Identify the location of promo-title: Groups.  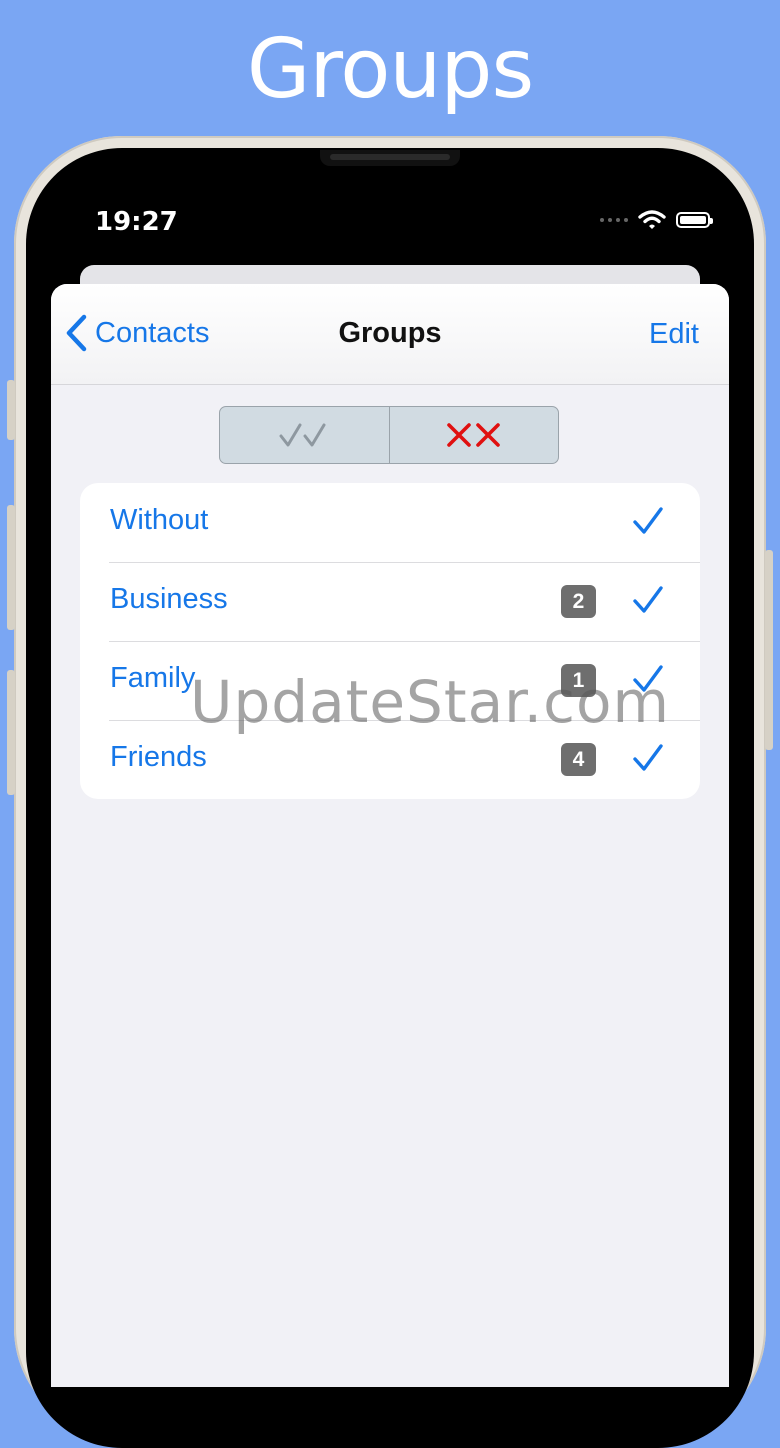
(390, 69).